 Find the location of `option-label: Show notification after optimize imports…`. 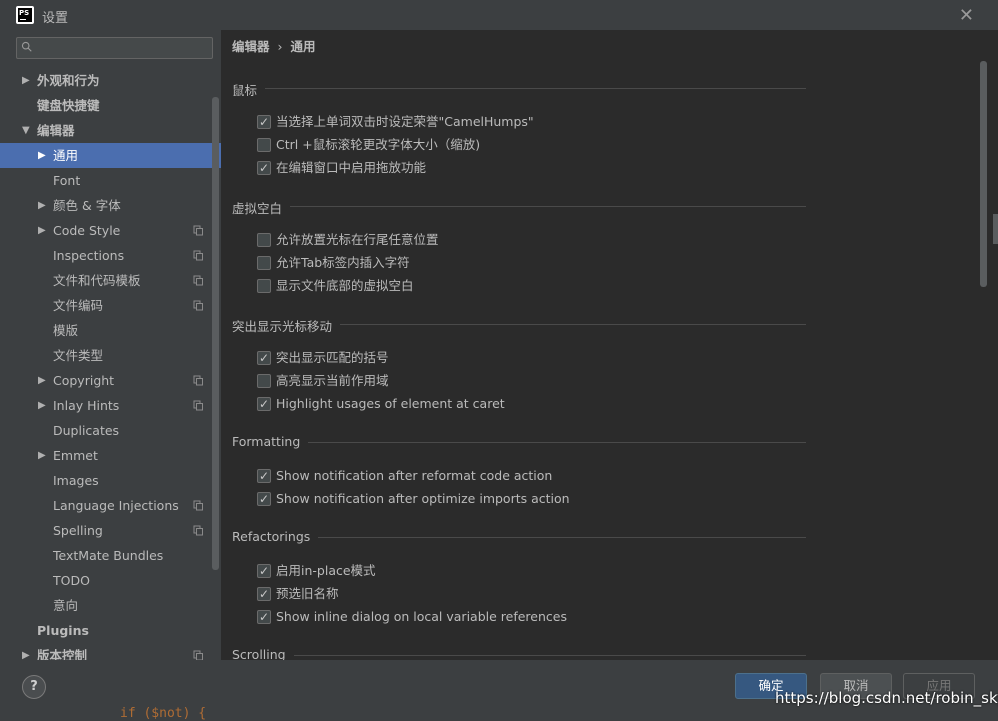

option-label: Show notification after optimize imports… is located at coordinates (423, 499).